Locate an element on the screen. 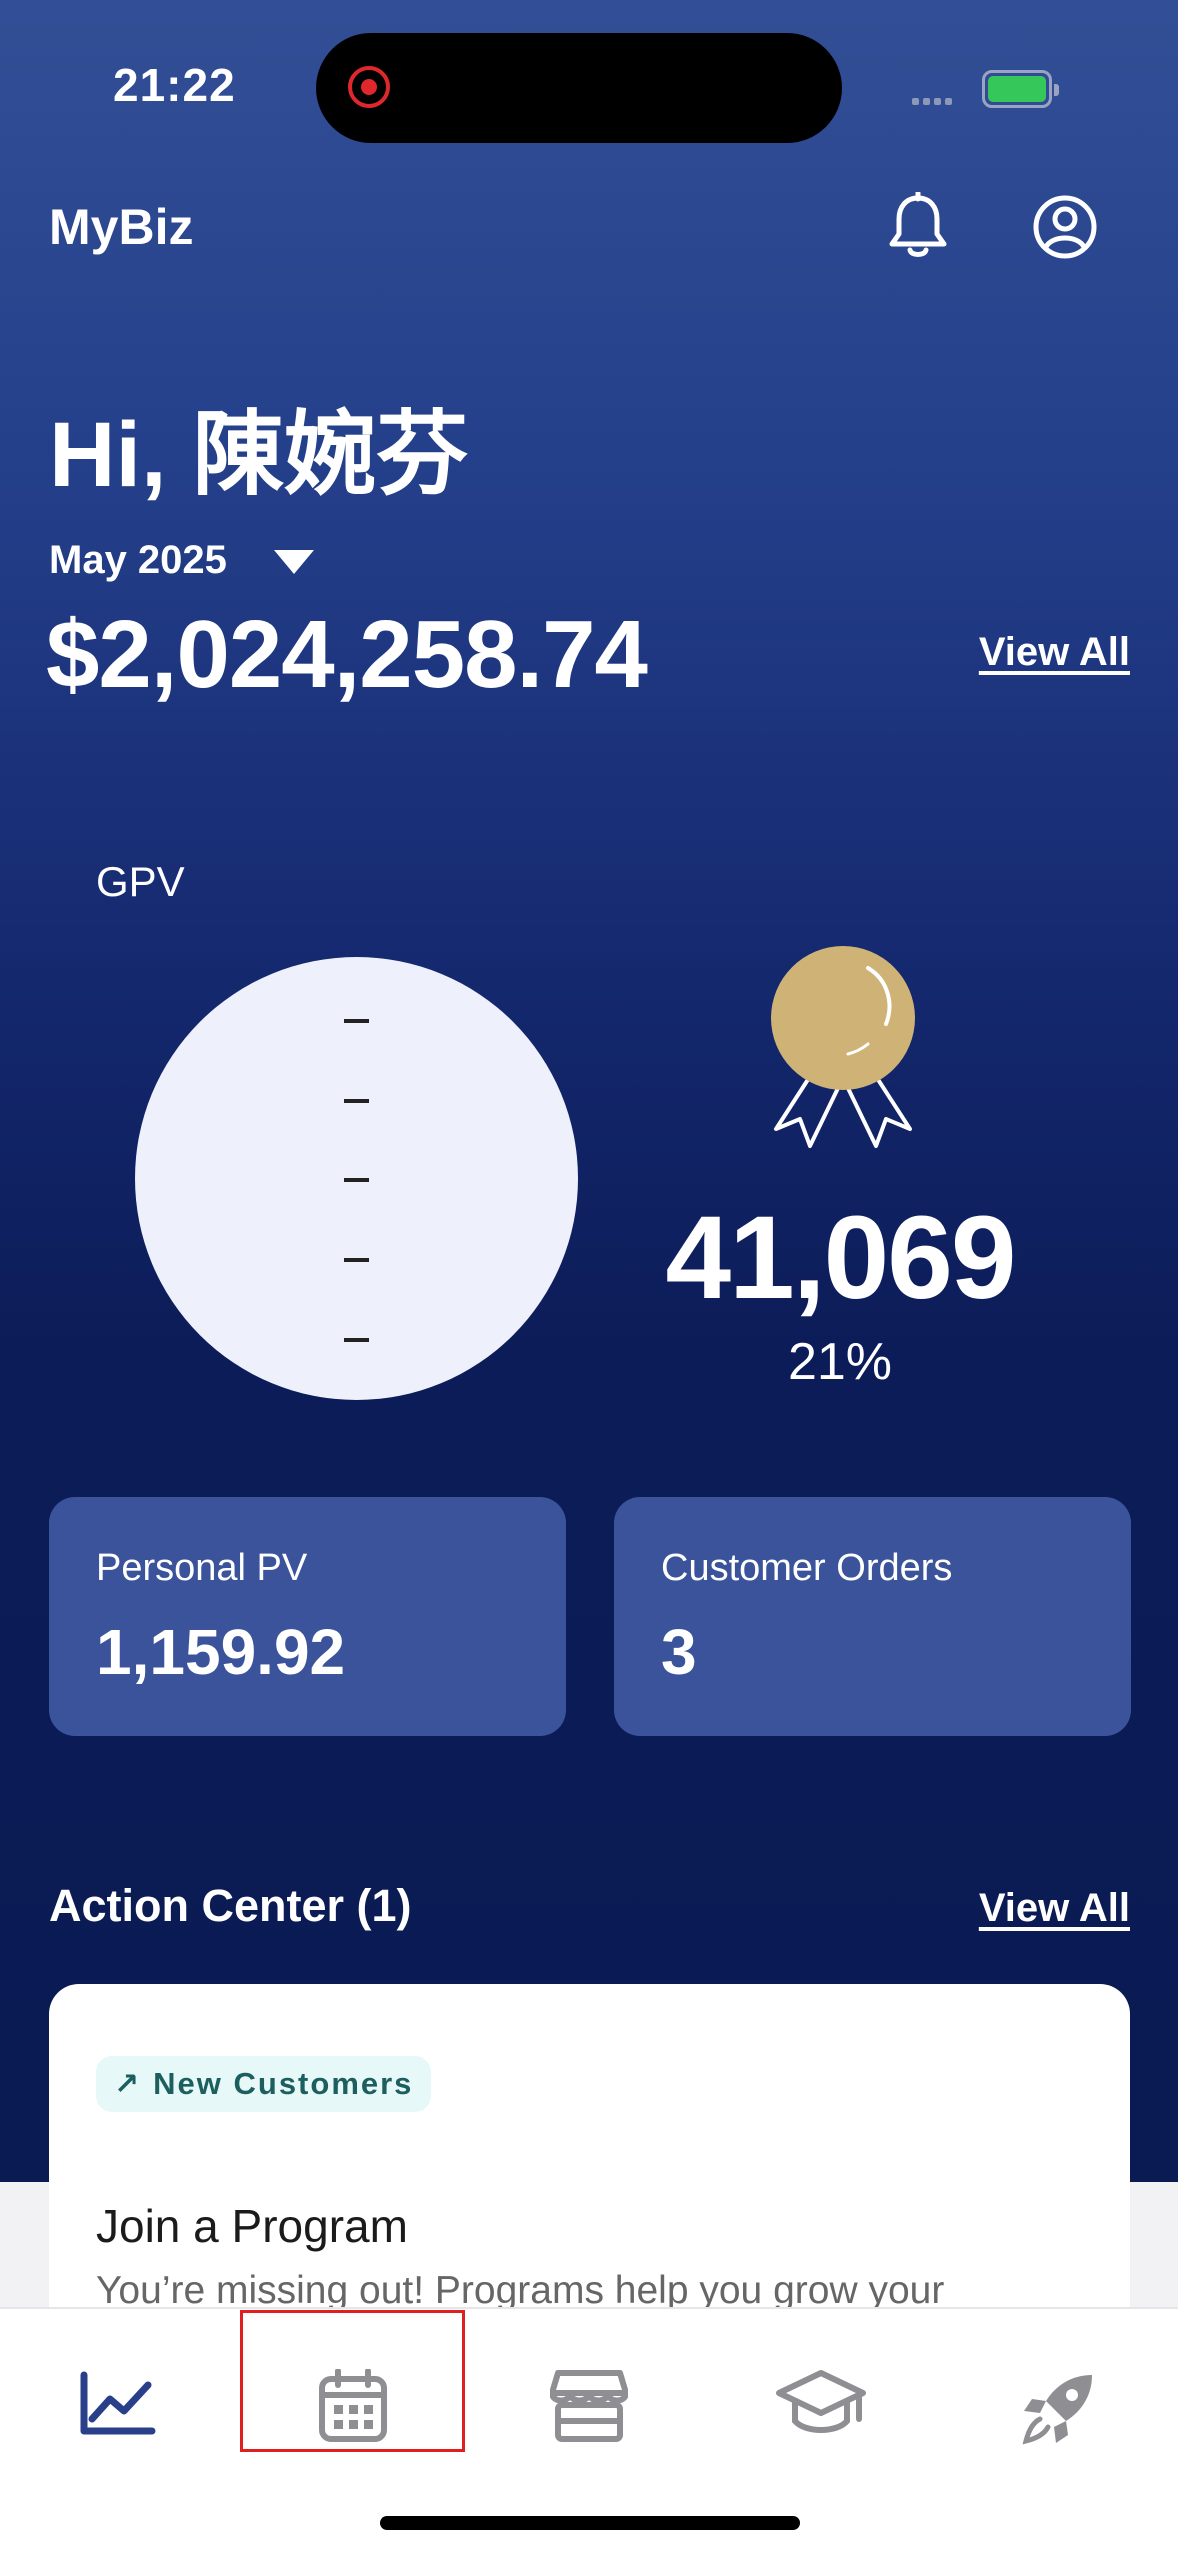 This screenshot has height=2558, width=1178. award-medal-icon is located at coordinates (843, 1056).